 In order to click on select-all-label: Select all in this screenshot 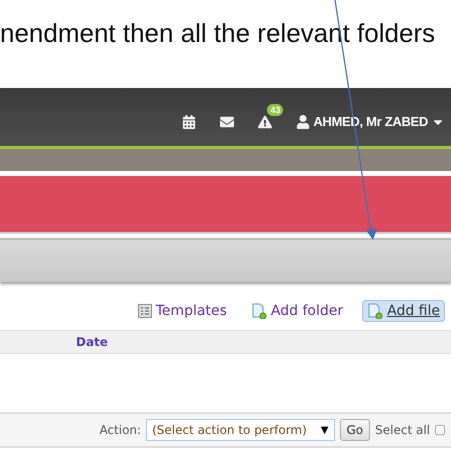, I will do `click(402, 430)`.